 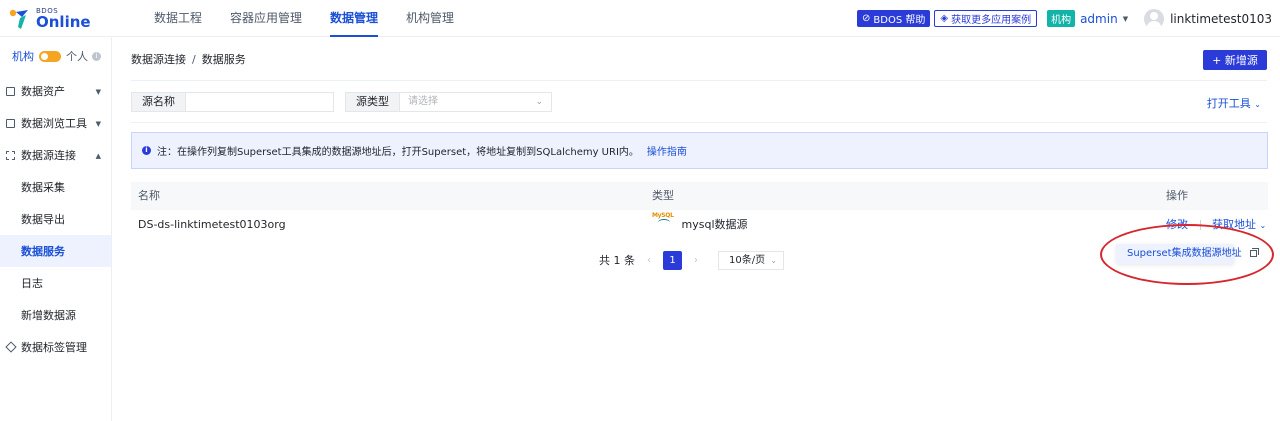 I want to click on sidebar-group-label: 数据标签管理, so click(x=54, y=347).